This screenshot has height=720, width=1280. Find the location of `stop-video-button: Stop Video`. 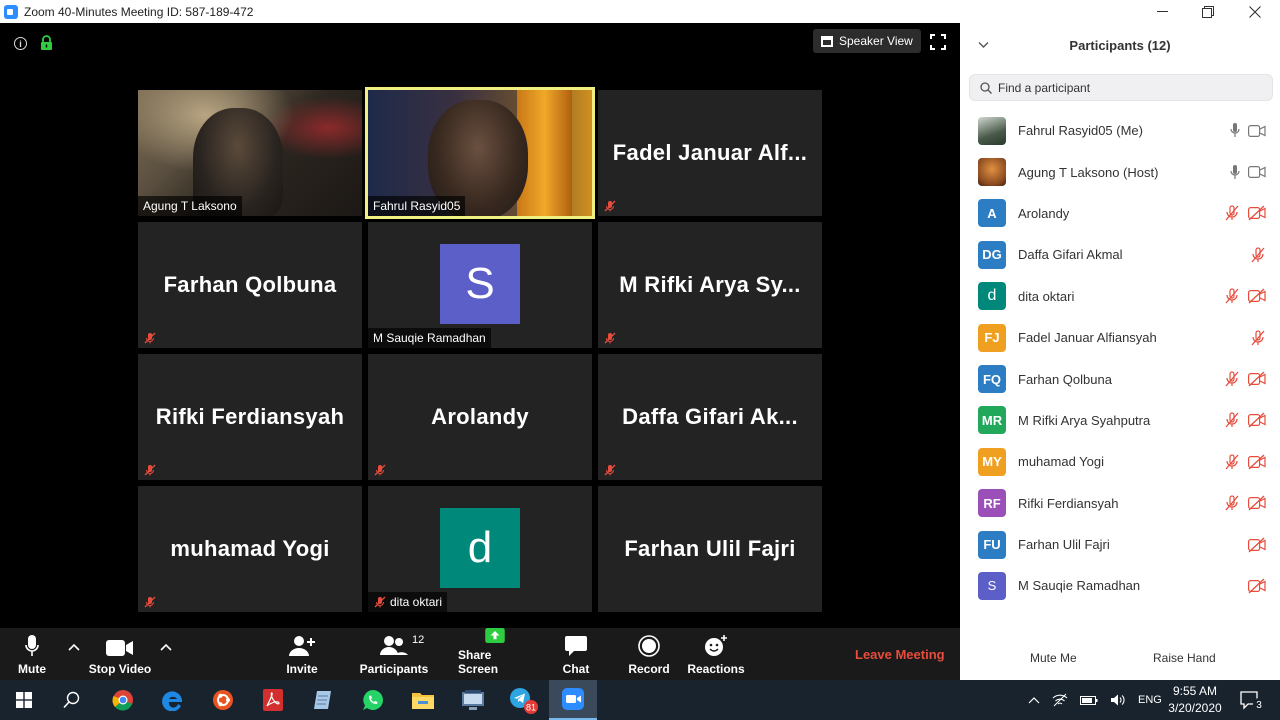

stop-video-button: Stop Video is located at coordinates (120, 654).